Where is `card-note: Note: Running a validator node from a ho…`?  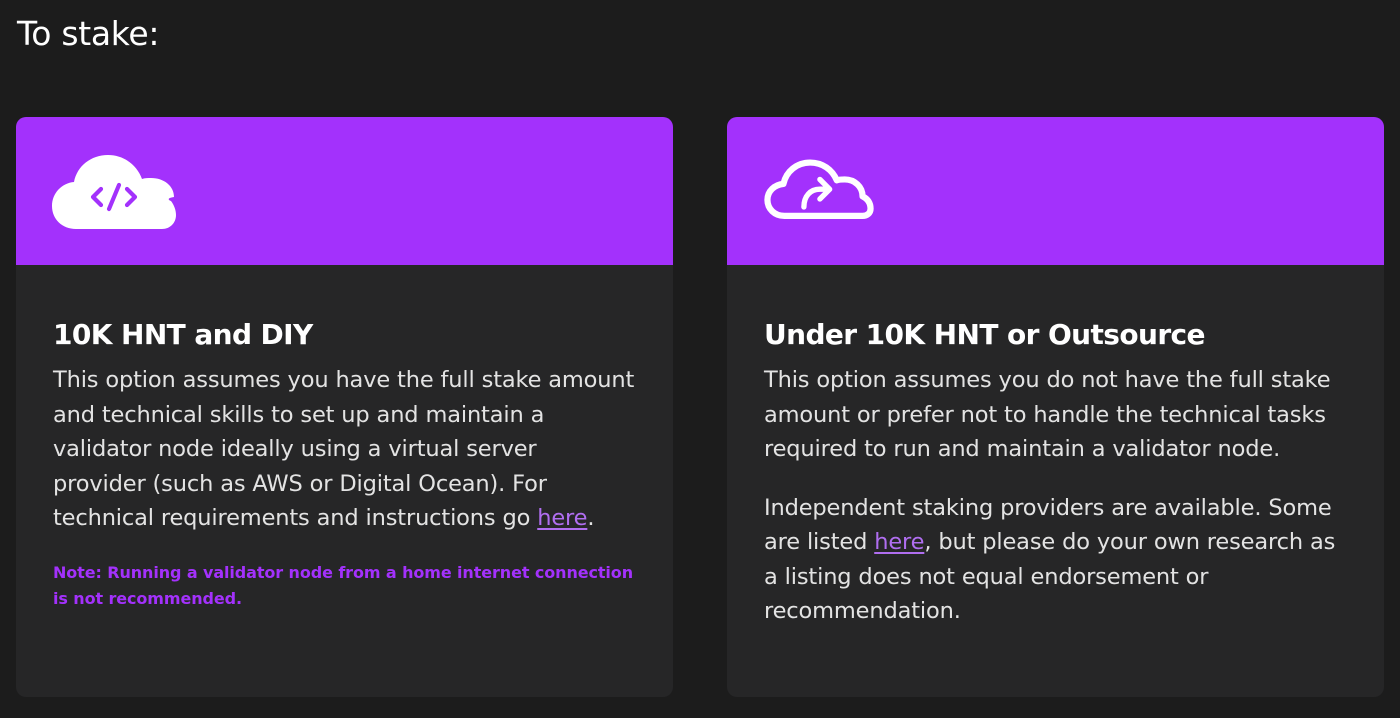
card-note: Note: Running a validator node from a ho… is located at coordinates (343, 585).